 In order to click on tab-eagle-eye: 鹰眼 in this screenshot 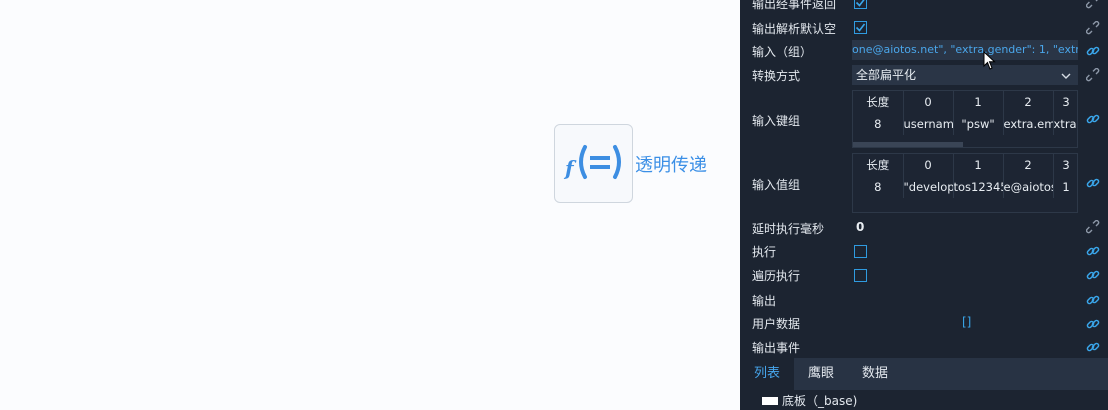, I will do `click(821, 374)`.